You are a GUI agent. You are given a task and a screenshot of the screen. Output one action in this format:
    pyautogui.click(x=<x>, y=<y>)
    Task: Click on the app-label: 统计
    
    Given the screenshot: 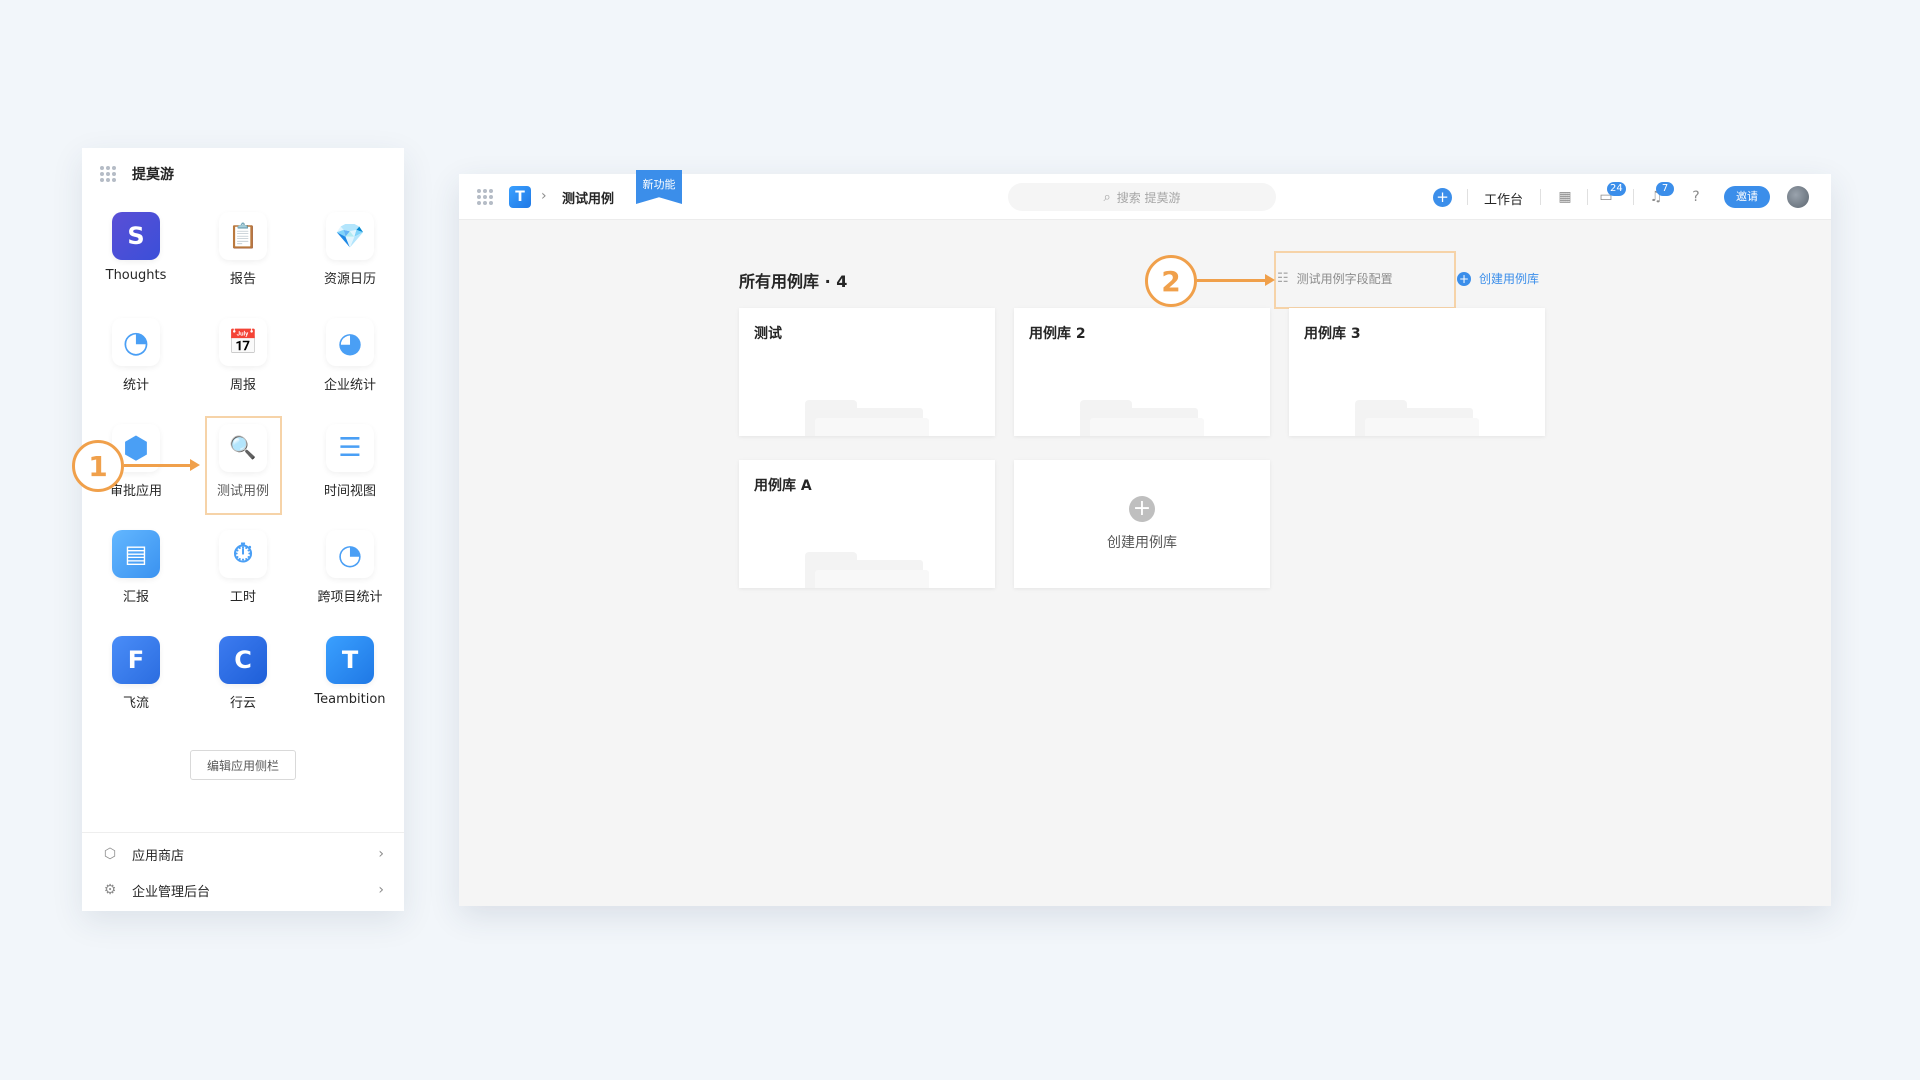 What is the action you would take?
    pyautogui.click(x=135, y=385)
    